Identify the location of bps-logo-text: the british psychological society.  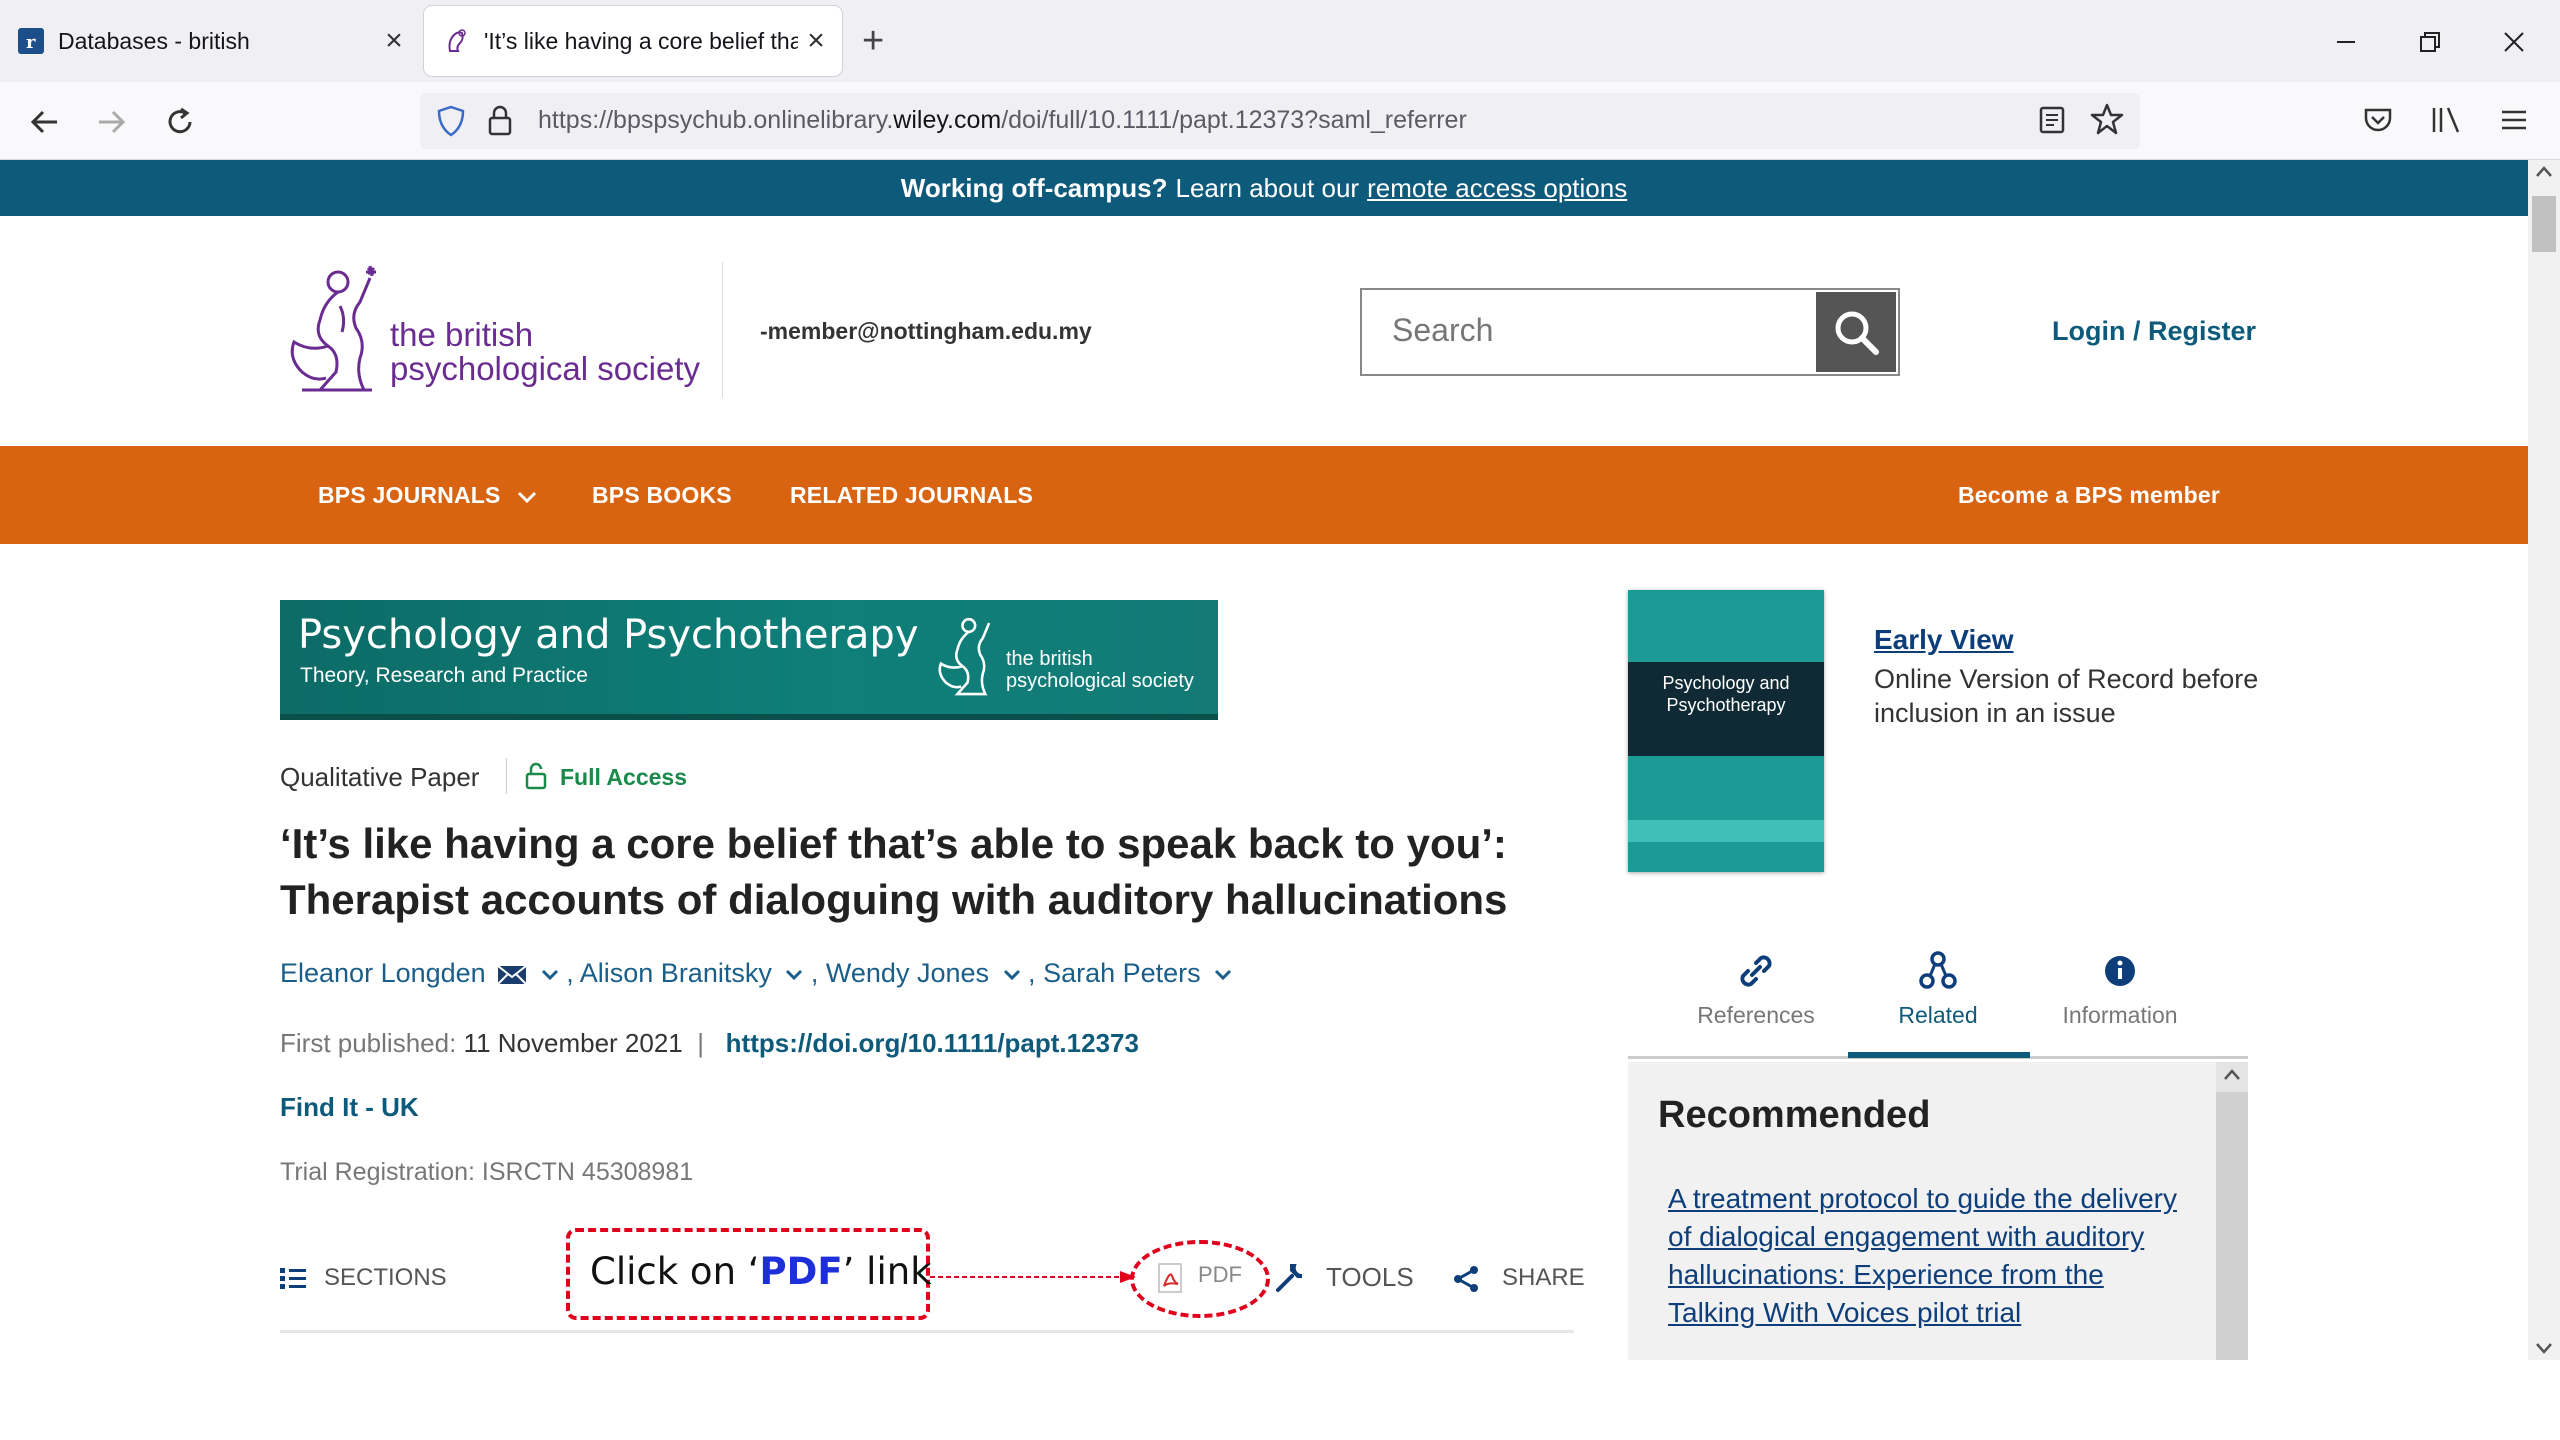
(545, 352).